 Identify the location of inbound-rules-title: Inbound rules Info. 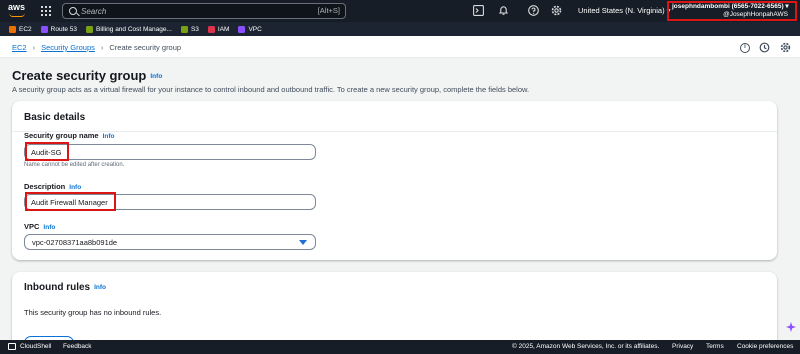
(65, 287).